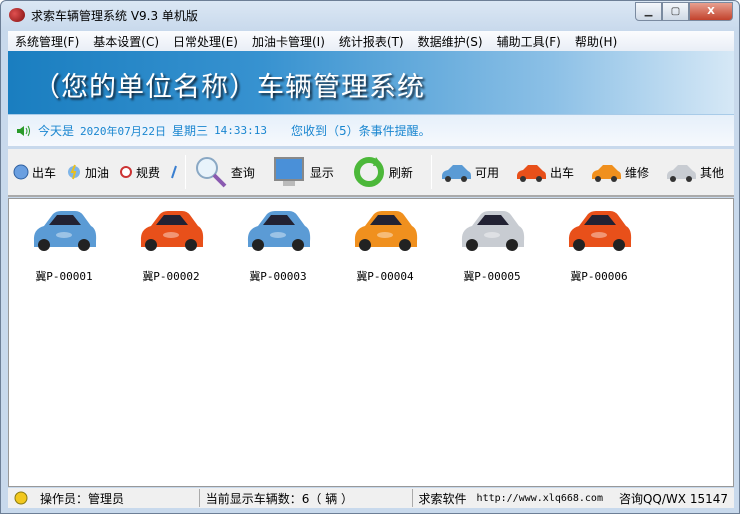 The image size is (740, 514). Describe the element at coordinates (211, 172) in the screenshot. I see `magnifier-icon` at that location.